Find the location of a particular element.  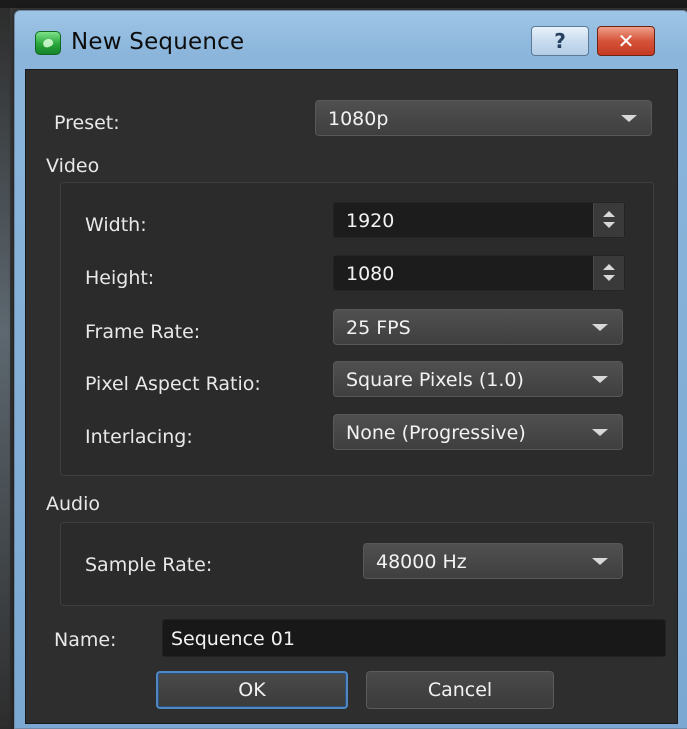

cancel-button: Cancel is located at coordinates (460, 690).